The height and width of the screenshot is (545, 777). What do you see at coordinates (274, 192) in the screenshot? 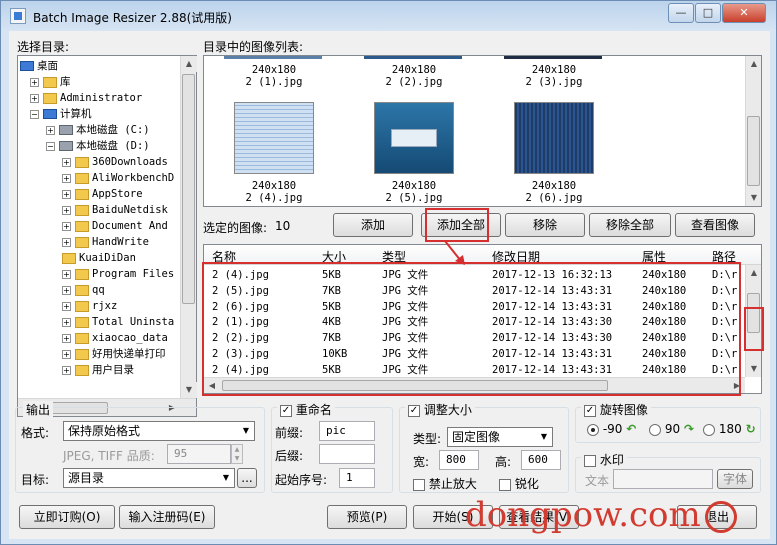
I see `thumbnail-item: 240x180 2 (4).jpg` at bounding box center [274, 192].